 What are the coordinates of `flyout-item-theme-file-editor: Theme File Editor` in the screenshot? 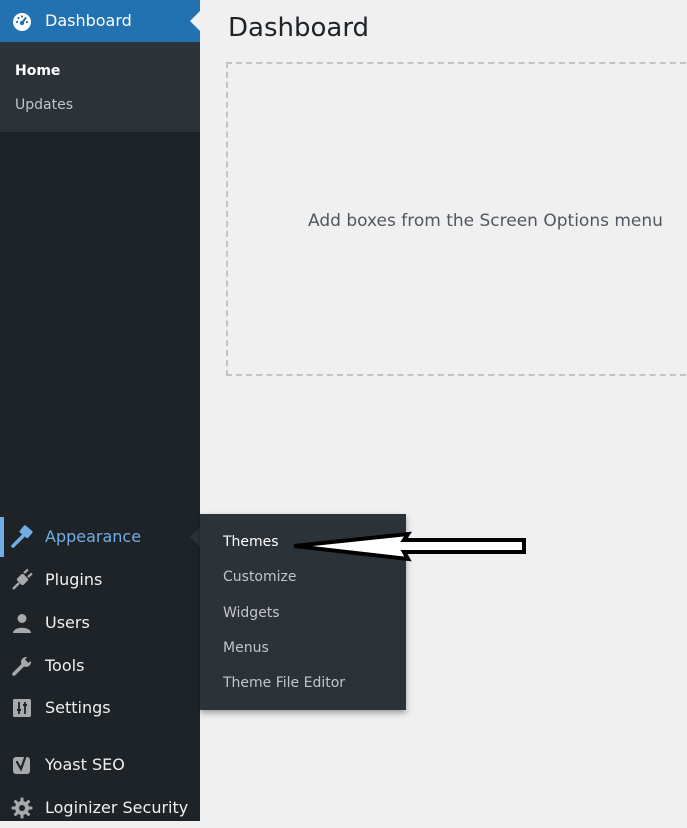 It's located at (284, 683).